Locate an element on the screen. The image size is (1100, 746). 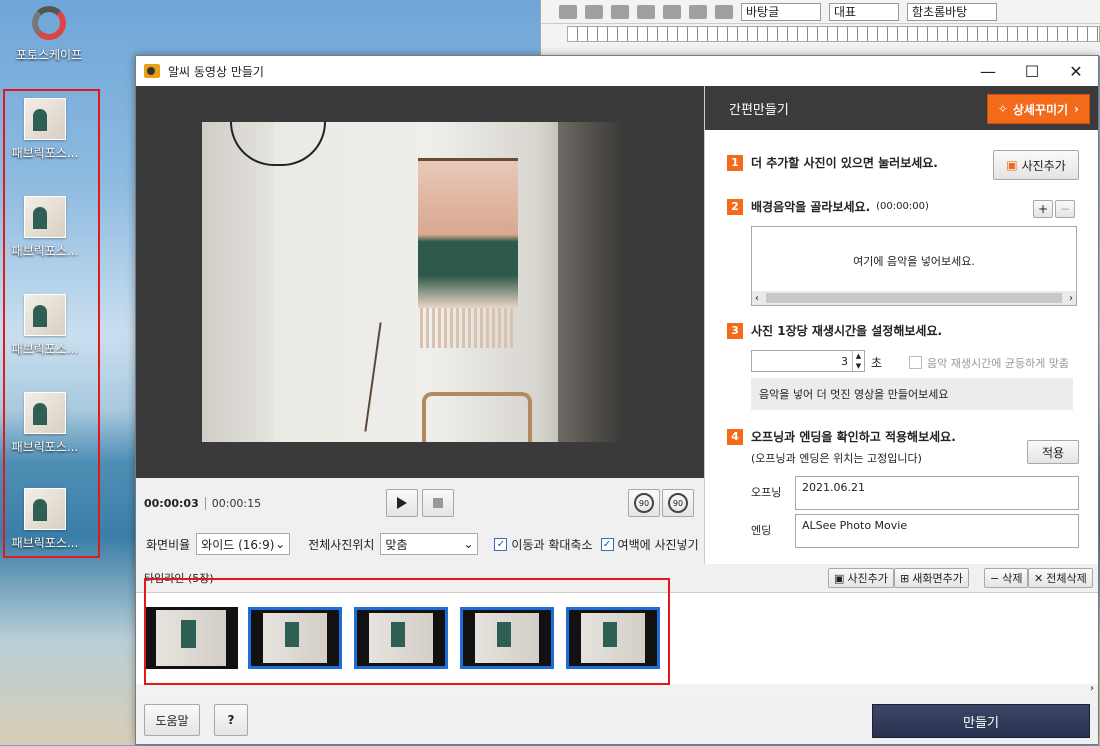
panel-title: 간편만들기 is located at coordinates (759, 110).